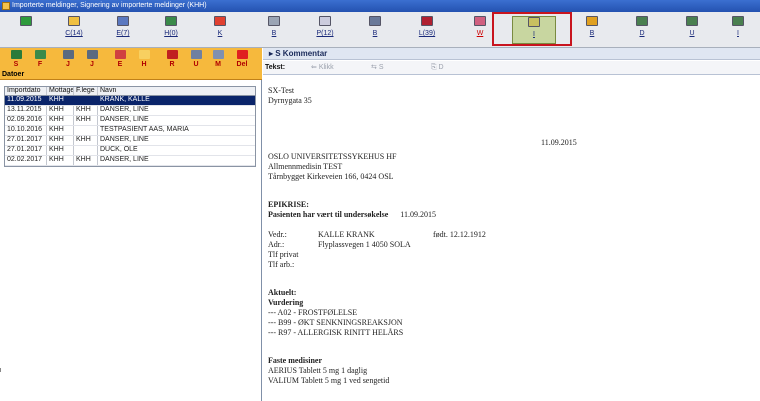 The image size is (760, 401). What do you see at coordinates (331, 176) in the screenshot?
I see `hospital-address: Tårnbygget Kirkeveien 166, 0424 OSL` at bounding box center [331, 176].